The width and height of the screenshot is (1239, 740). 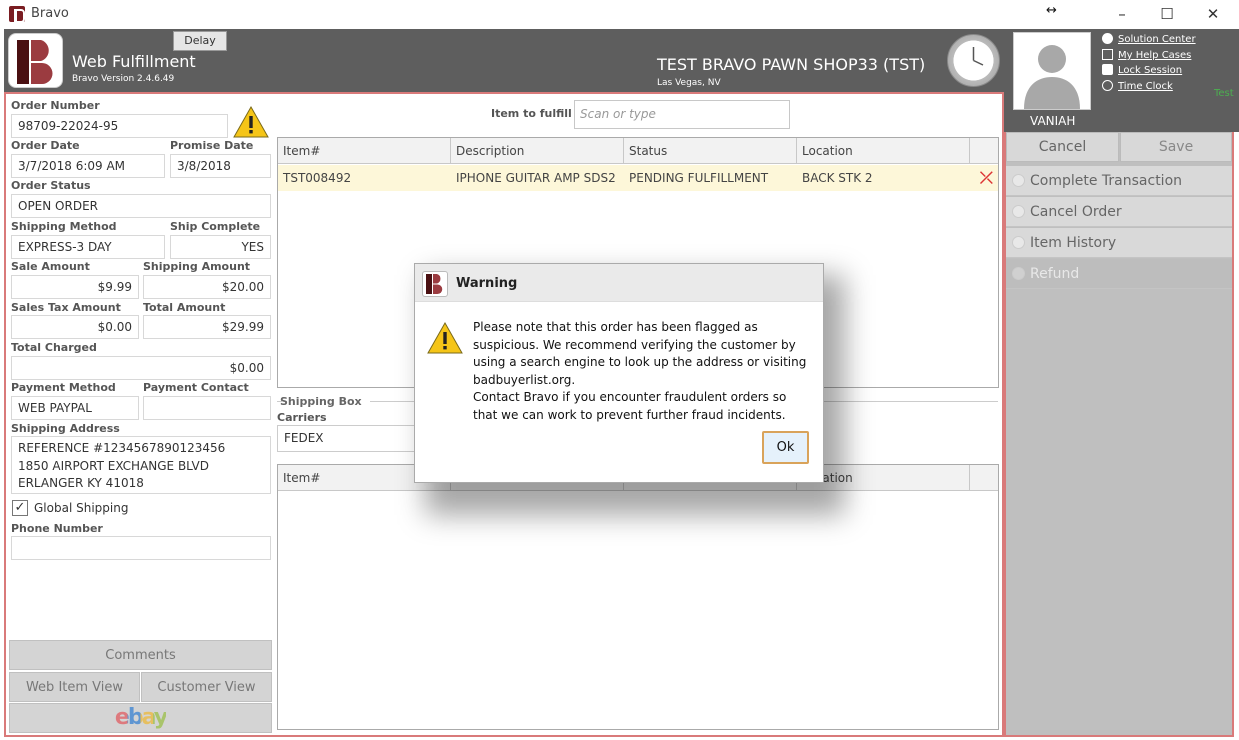 What do you see at coordinates (212, 145) in the screenshot?
I see `promise-date-label: Promise Date` at bounding box center [212, 145].